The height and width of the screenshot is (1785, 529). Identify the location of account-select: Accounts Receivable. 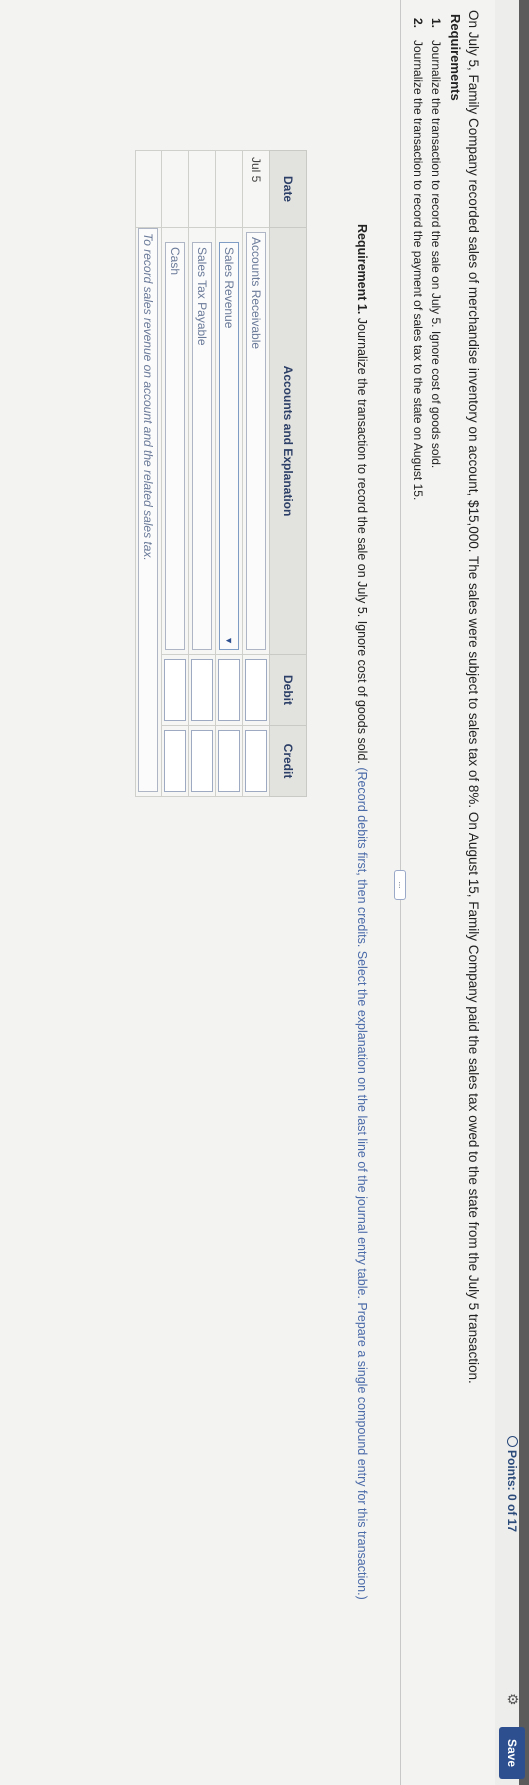
(256, 441).